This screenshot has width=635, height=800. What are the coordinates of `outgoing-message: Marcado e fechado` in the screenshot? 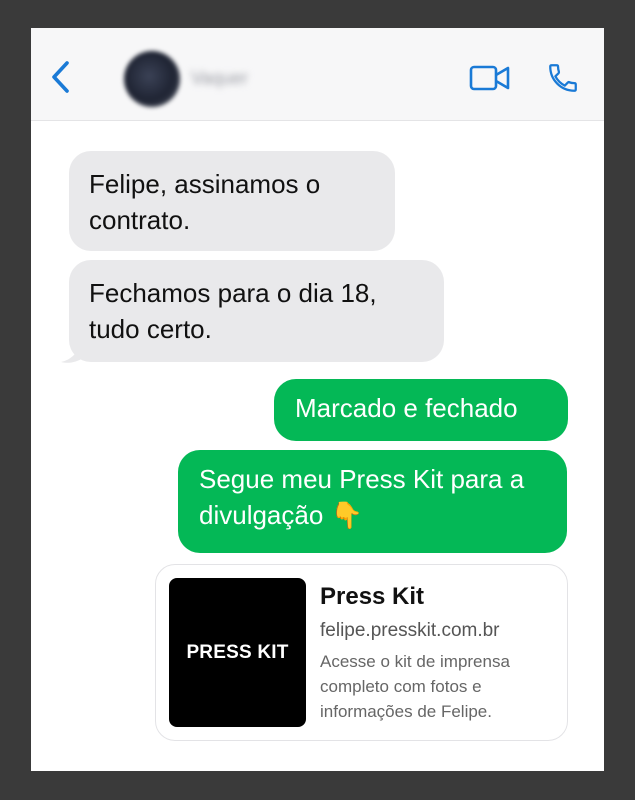 It's located at (421, 410).